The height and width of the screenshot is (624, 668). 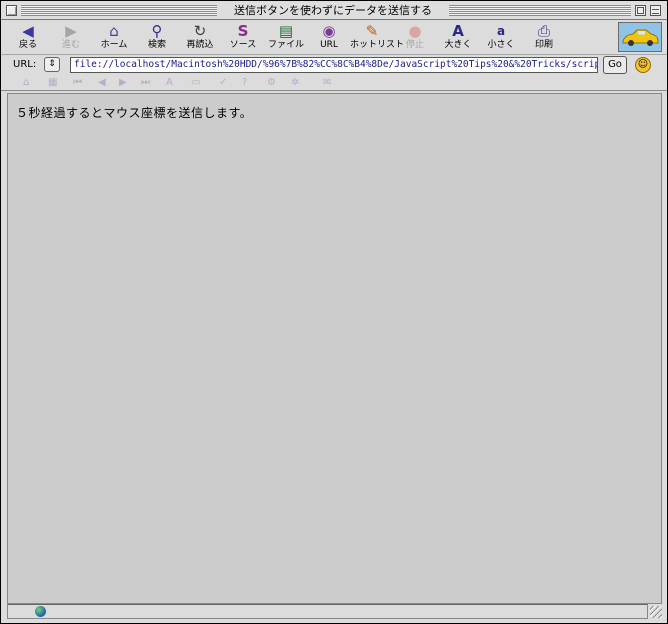 What do you see at coordinates (70, 45) in the screenshot?
I see `forward-button-label: 進む` at bounding box center [70, 45].